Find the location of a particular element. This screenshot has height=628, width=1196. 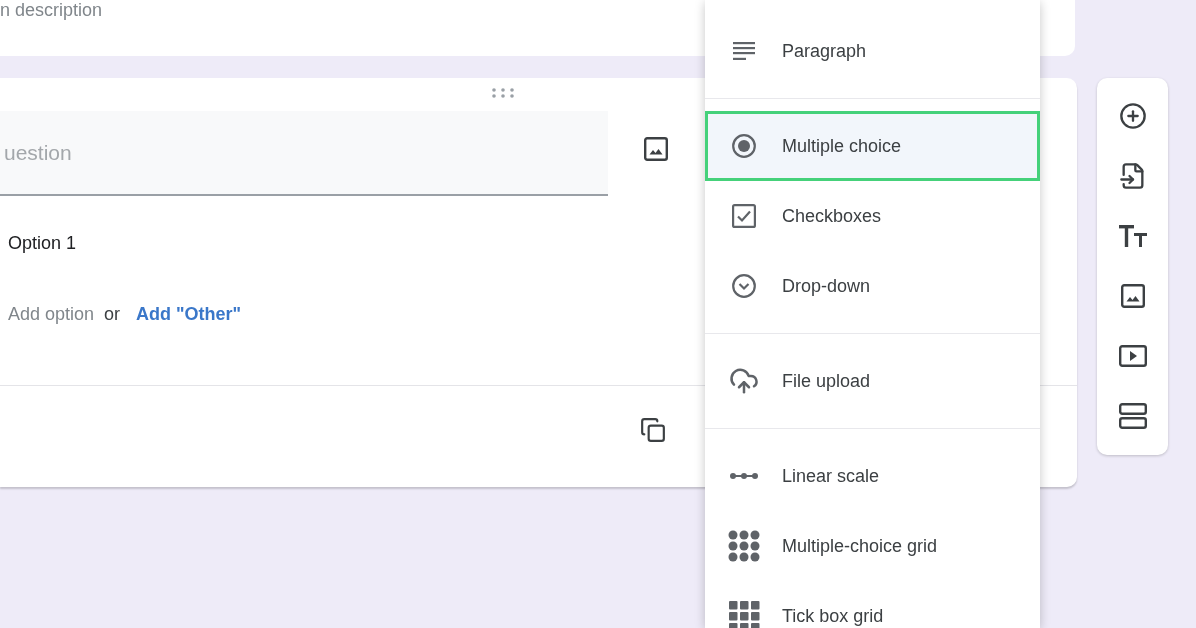

stacked-rectangles-icon is located at coordinates (1132, 416).